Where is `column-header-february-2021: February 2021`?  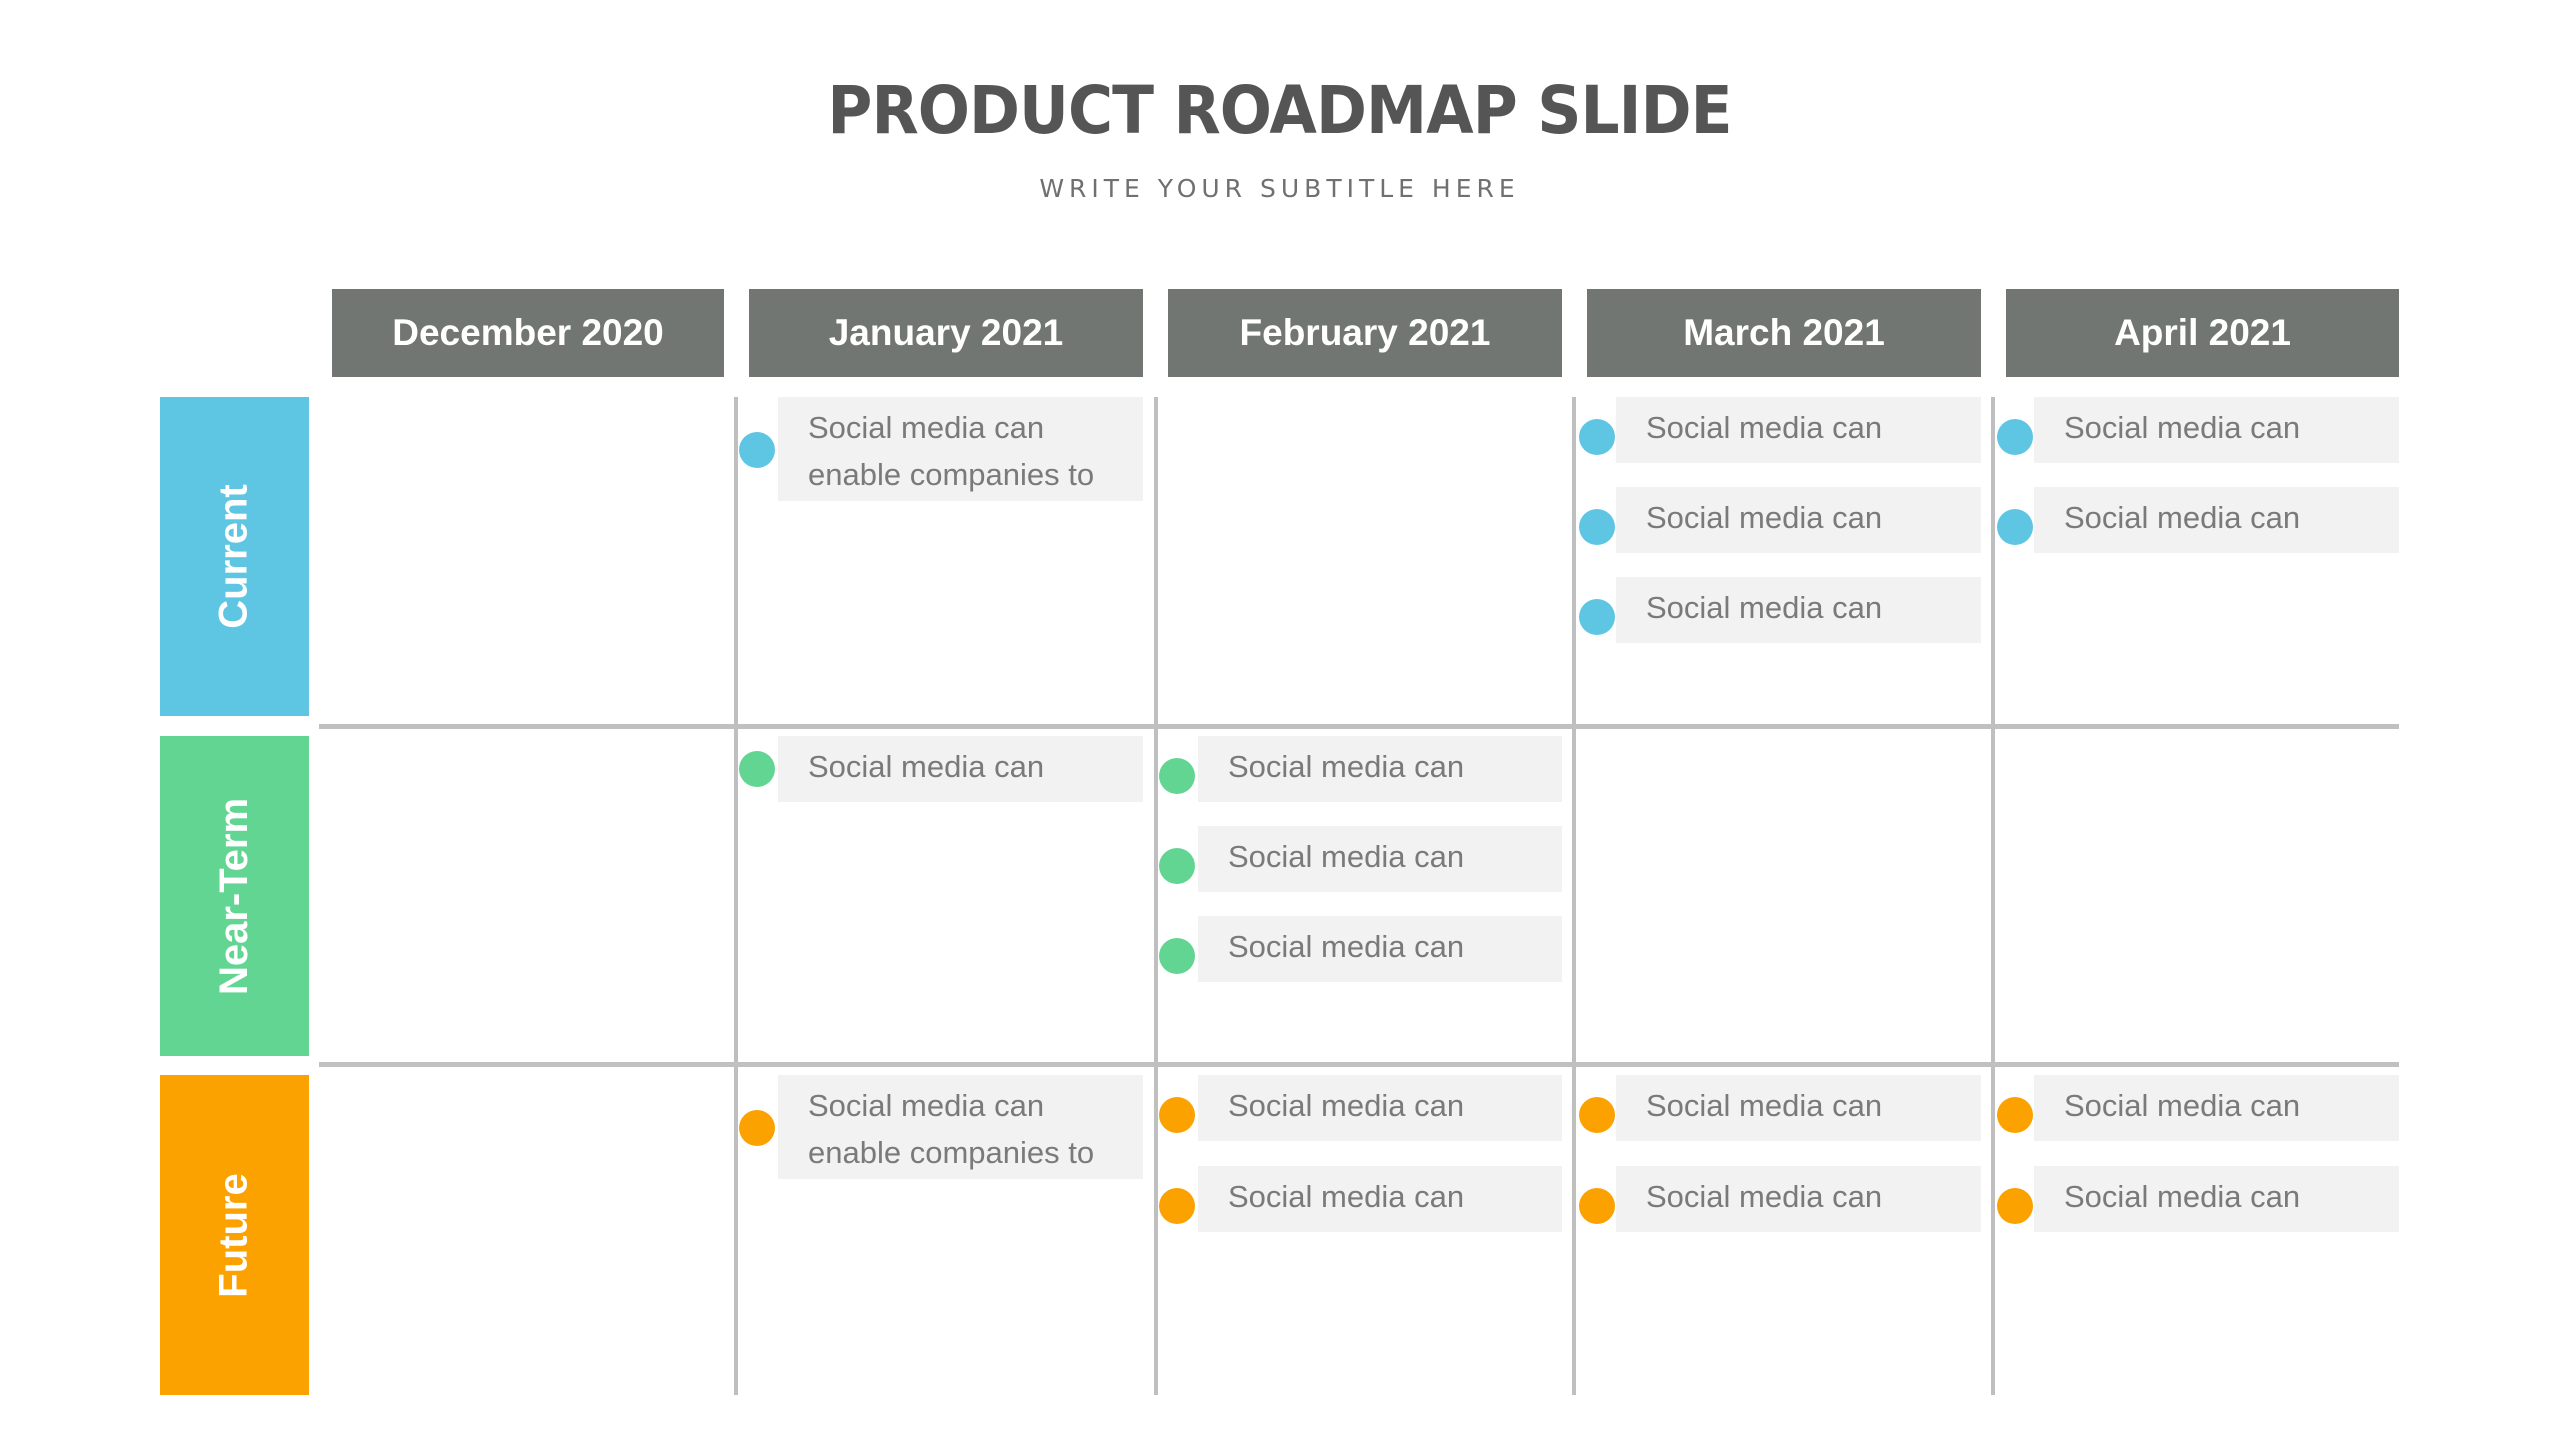
column-header-february-2021: February 2021 is located at coordinates (1365, 333).